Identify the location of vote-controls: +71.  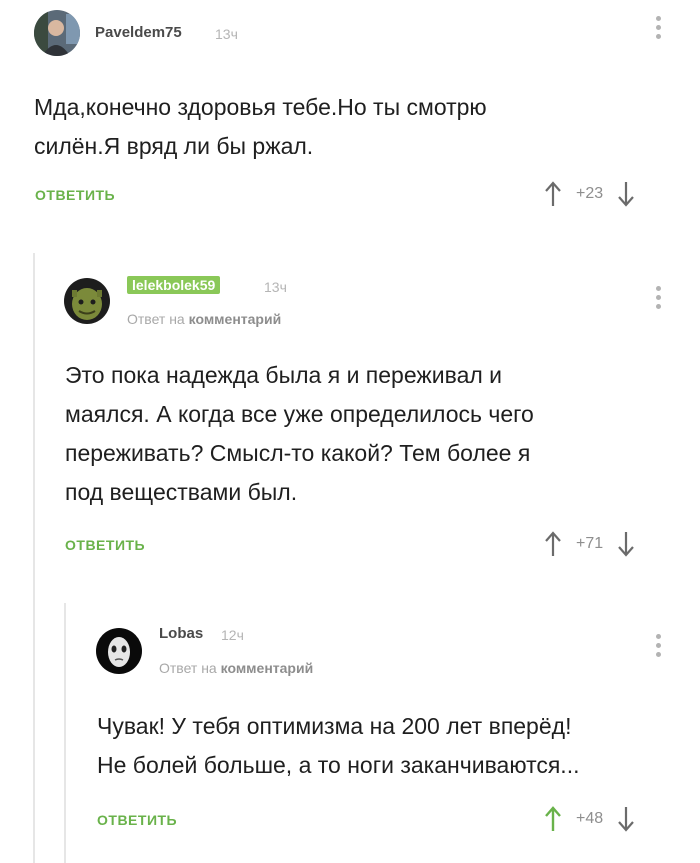
(589, 544).